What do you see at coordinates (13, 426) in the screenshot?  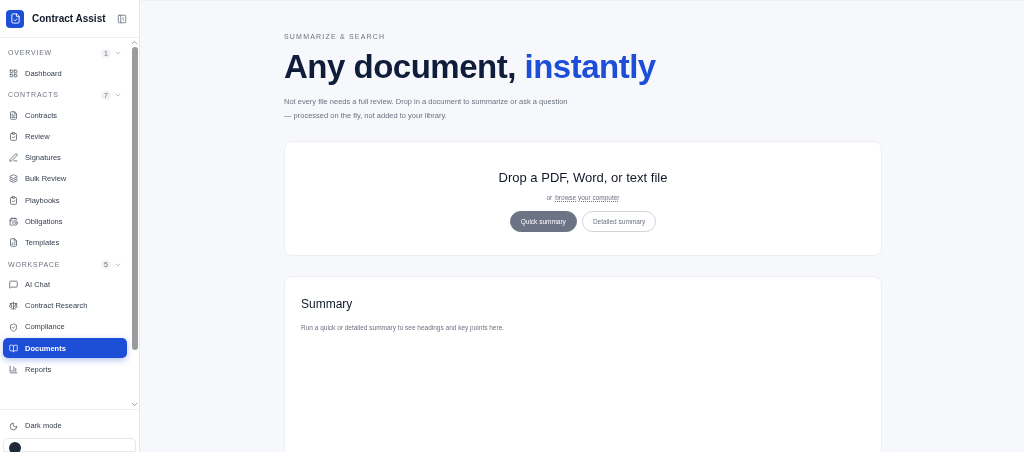 I see `moon-icon` at bounding box center [13, 426].